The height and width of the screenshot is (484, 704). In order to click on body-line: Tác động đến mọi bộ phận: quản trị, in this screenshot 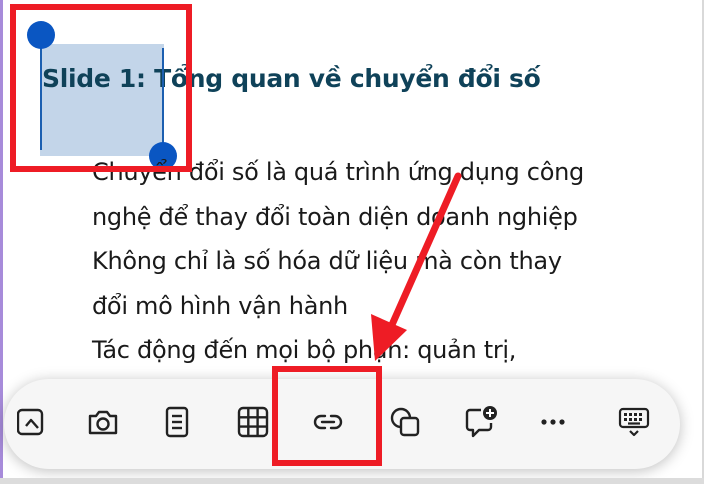, I will do `click(304, 350)`.